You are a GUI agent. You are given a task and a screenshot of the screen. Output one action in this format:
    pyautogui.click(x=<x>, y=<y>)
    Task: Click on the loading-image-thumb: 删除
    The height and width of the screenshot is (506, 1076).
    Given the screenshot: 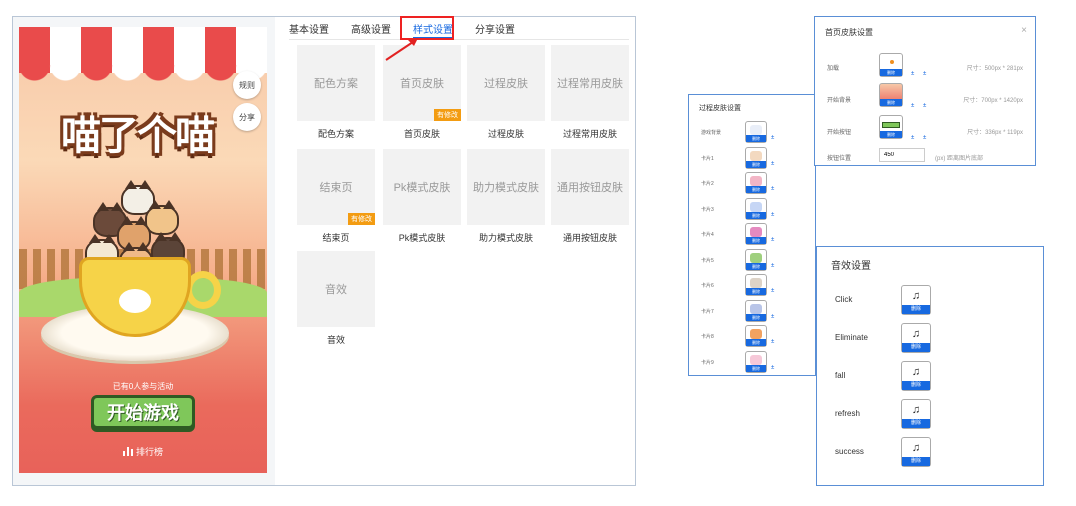 What is the action you would take?
    pyautogui.click(x=891, y=65)
    